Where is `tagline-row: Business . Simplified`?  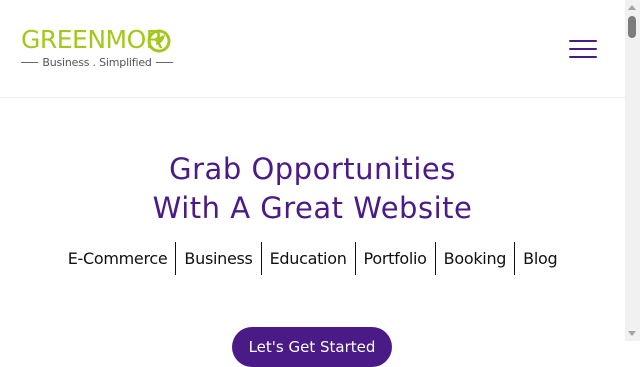 tagline-row: Business . Simplified is located at coordinates (97, 62).